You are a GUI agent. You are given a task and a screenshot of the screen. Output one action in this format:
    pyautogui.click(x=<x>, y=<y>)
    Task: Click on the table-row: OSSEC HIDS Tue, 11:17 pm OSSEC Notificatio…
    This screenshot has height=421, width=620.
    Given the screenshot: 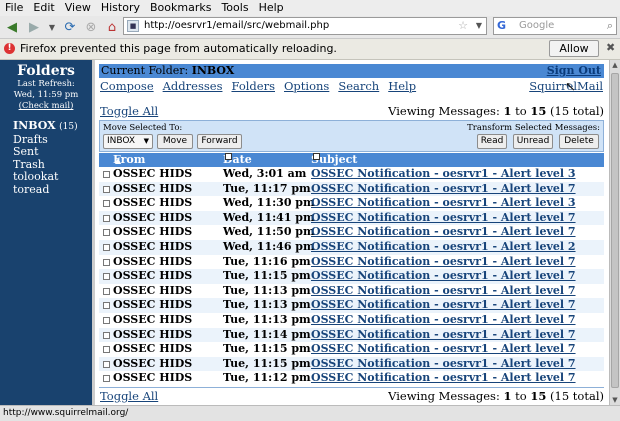 What is the action you would take?
    pyautogui.click(x=351, y=189)
    